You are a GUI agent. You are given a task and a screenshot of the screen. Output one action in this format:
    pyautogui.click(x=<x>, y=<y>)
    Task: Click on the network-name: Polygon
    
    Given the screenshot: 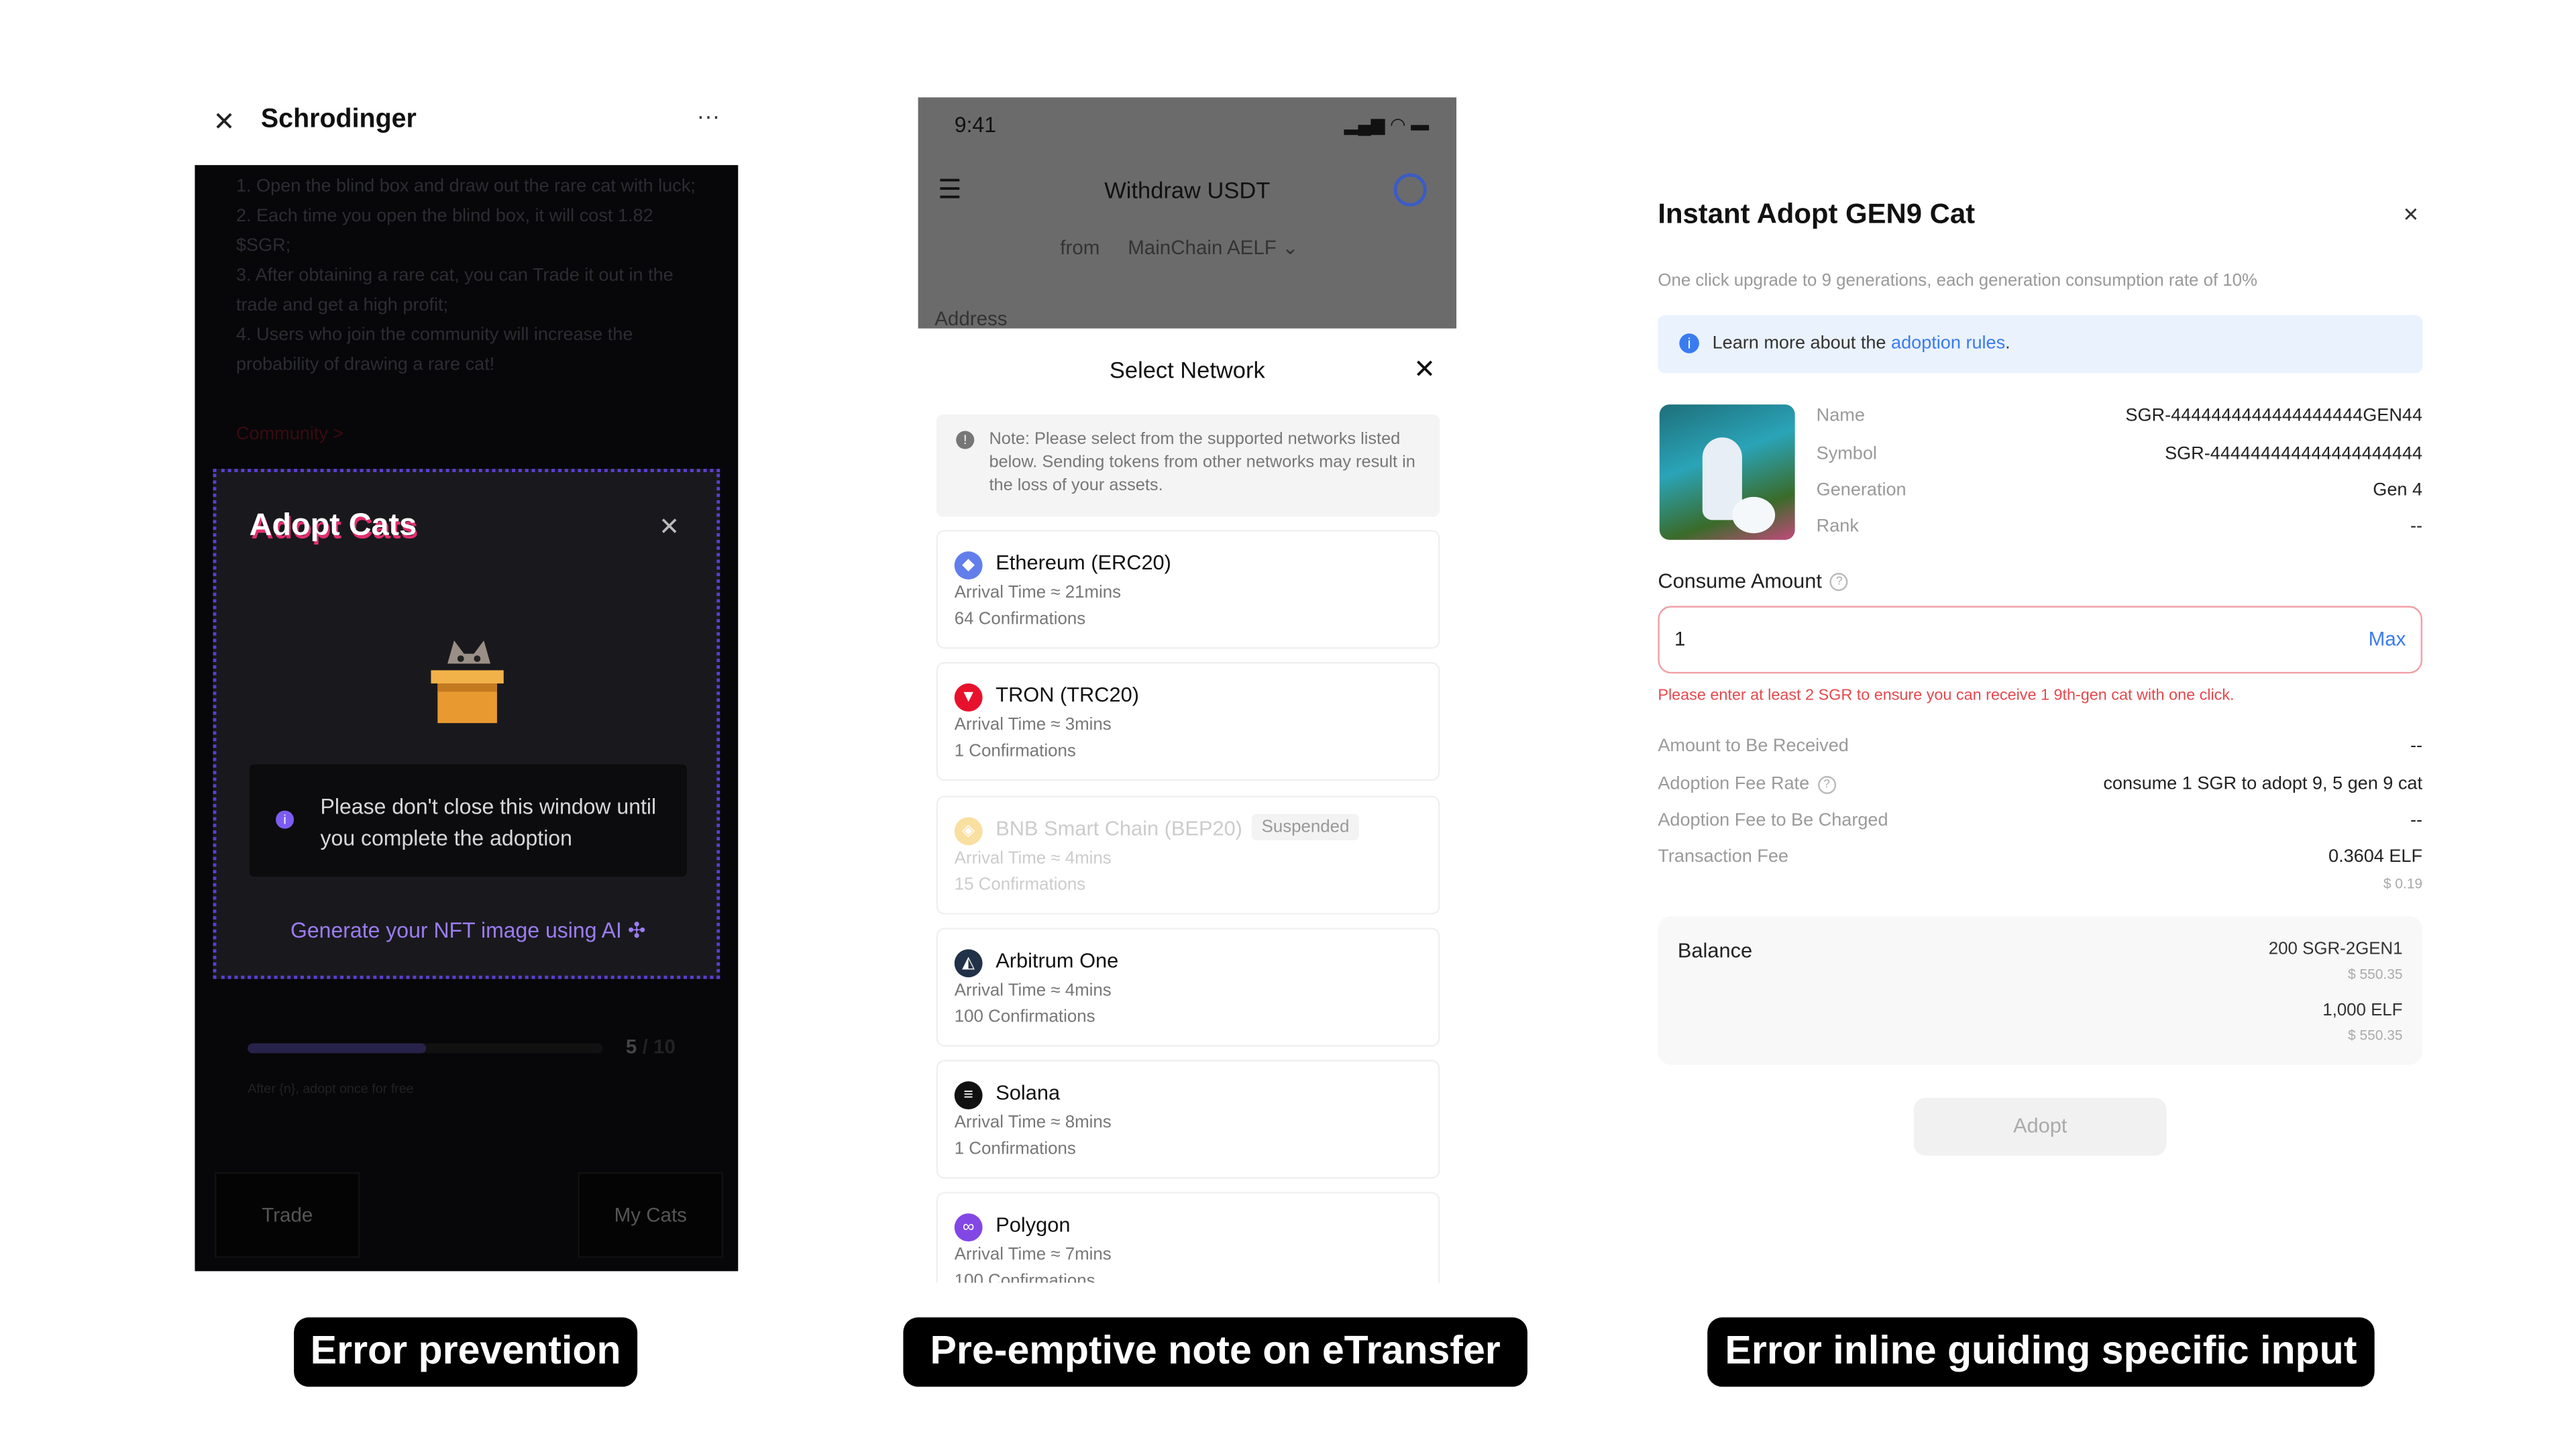 What is the action you would take?
    pyautogui.click(x=1033, y=1225)
    